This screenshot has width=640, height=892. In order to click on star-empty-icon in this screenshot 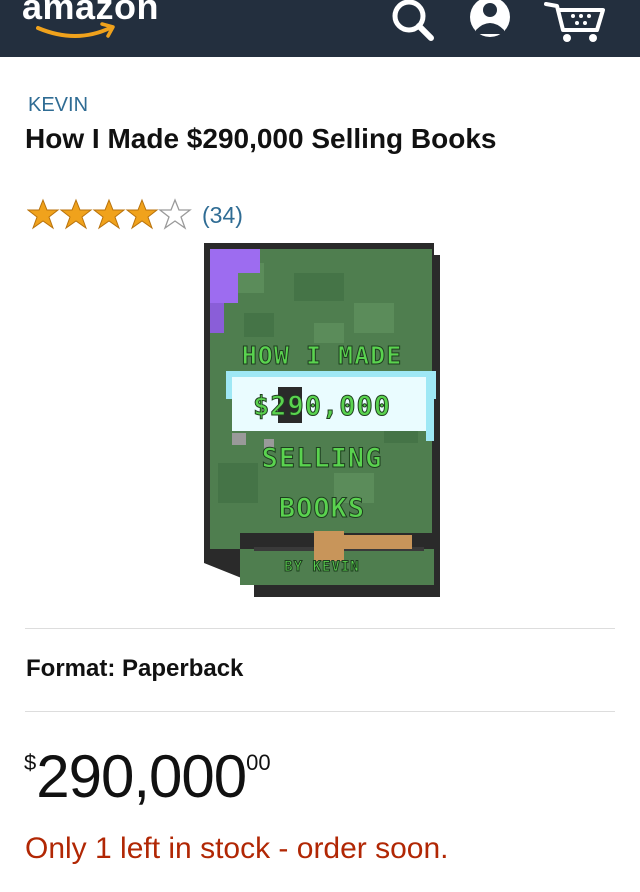, I will do `click(175, 214)`.